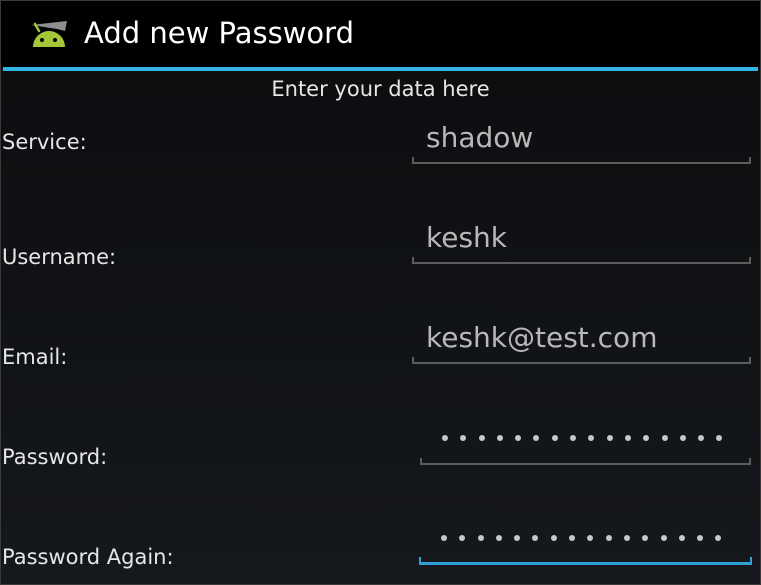  Describe the element at coordinates (480, 137) in the screenshot. I see `service-value: shadow` at that location.